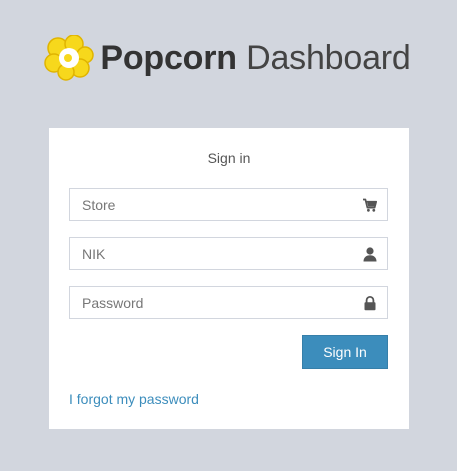  I want to click on store-field, so click(228, 204).